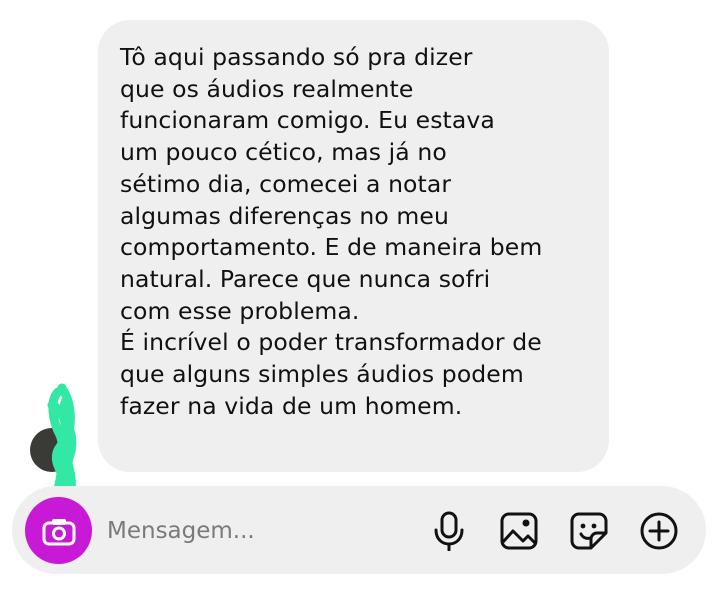  I want to click on camera-button, so click(58, 530).